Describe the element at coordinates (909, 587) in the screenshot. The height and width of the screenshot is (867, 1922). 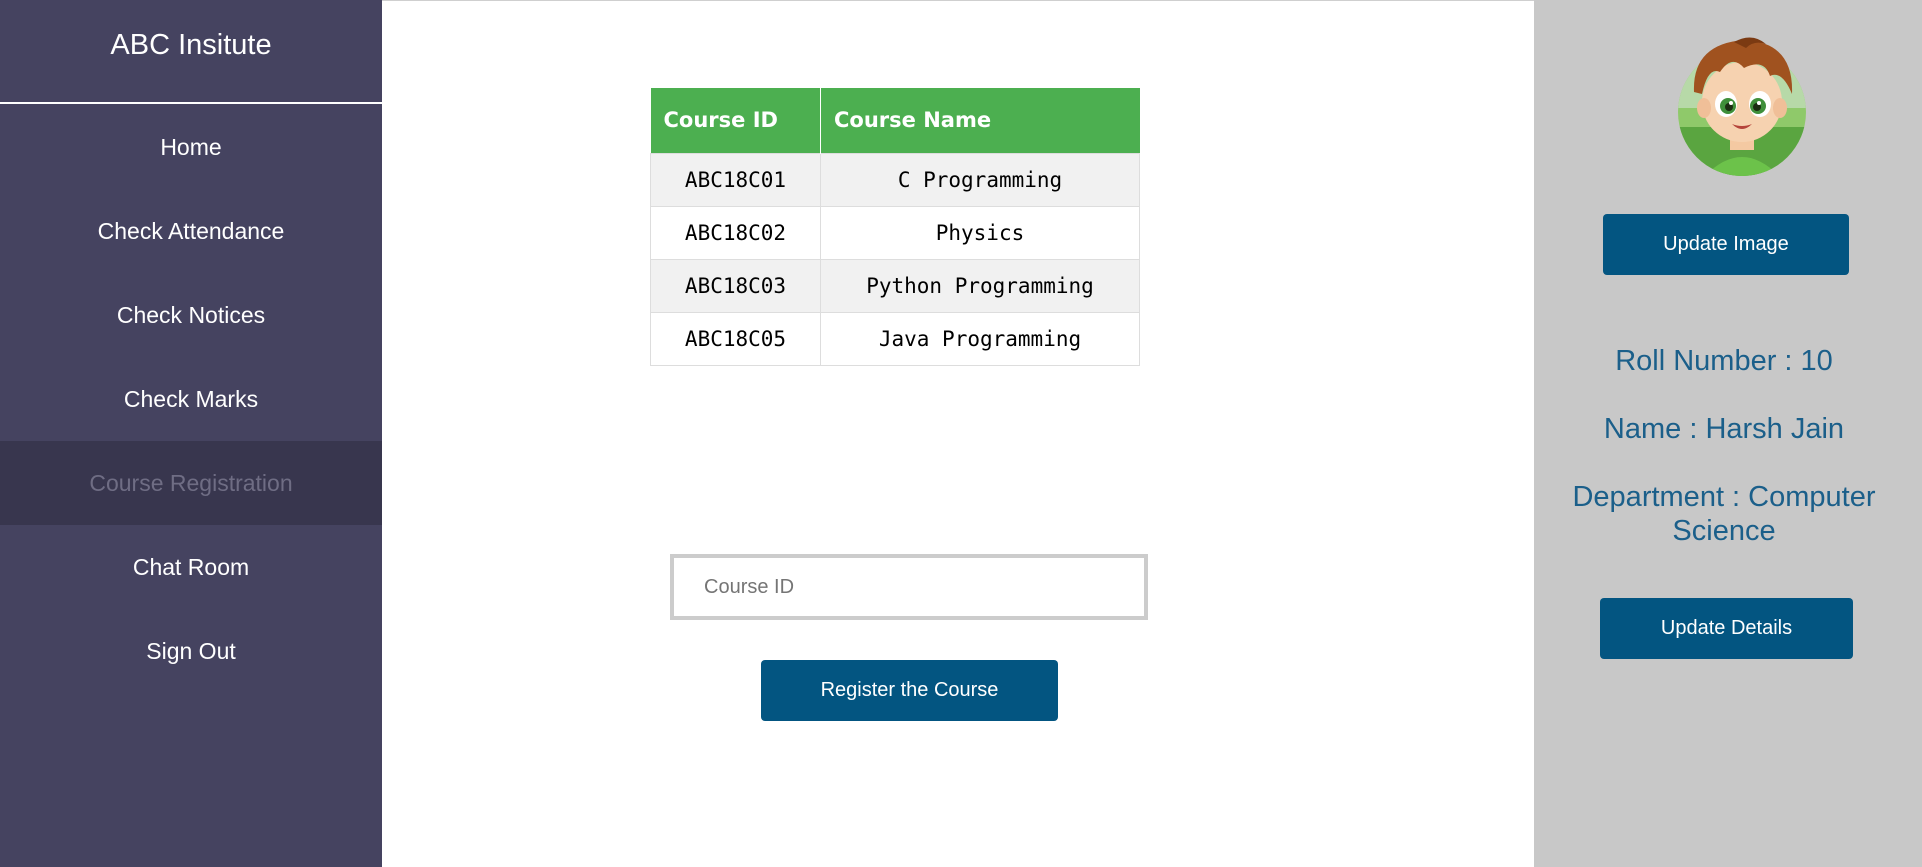
I see `course-id-input` at that location.